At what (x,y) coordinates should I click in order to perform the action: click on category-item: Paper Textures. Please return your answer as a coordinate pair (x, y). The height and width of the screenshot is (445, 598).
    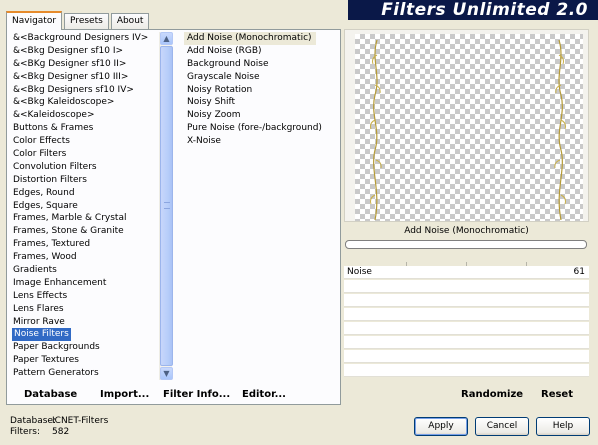
    Looking at the image, I should click on (85, 360).